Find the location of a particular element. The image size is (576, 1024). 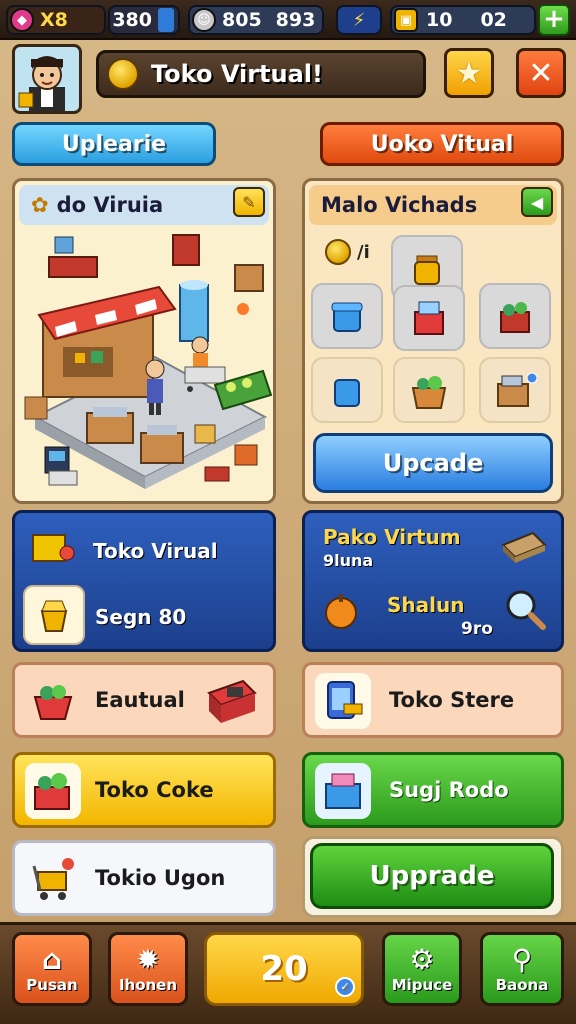

energy-counter: ▣ 10 02 is located at coordinates (463, 20).